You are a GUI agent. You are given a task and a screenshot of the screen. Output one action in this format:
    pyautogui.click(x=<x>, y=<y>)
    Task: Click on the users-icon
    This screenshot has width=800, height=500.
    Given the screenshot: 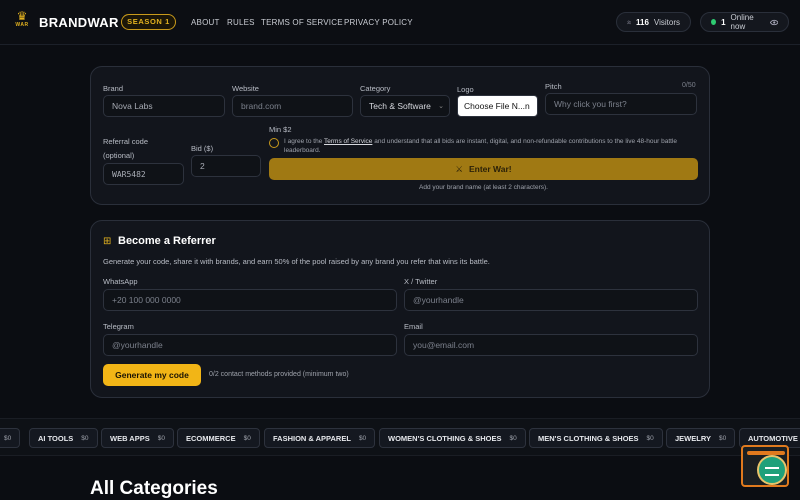 What is the action you would take?
    pyautogui.click(x=629, y=22)
    